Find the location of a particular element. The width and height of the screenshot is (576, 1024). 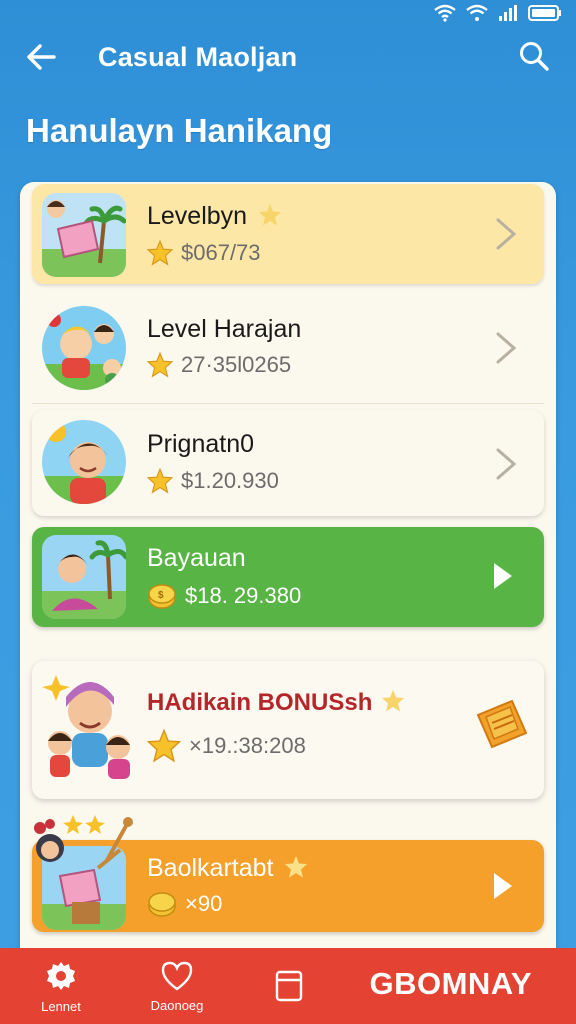

item-title: Prignatn0 is located at coordinates (201, 444).